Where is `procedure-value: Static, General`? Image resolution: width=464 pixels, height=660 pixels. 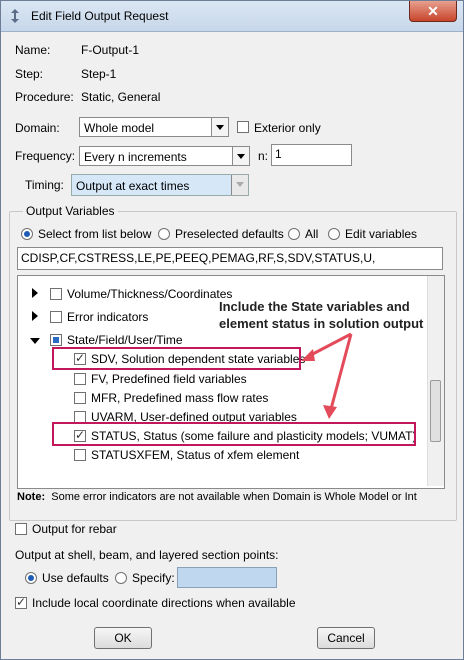 procedure-value: Static, General is located at coordinates (121, 97).